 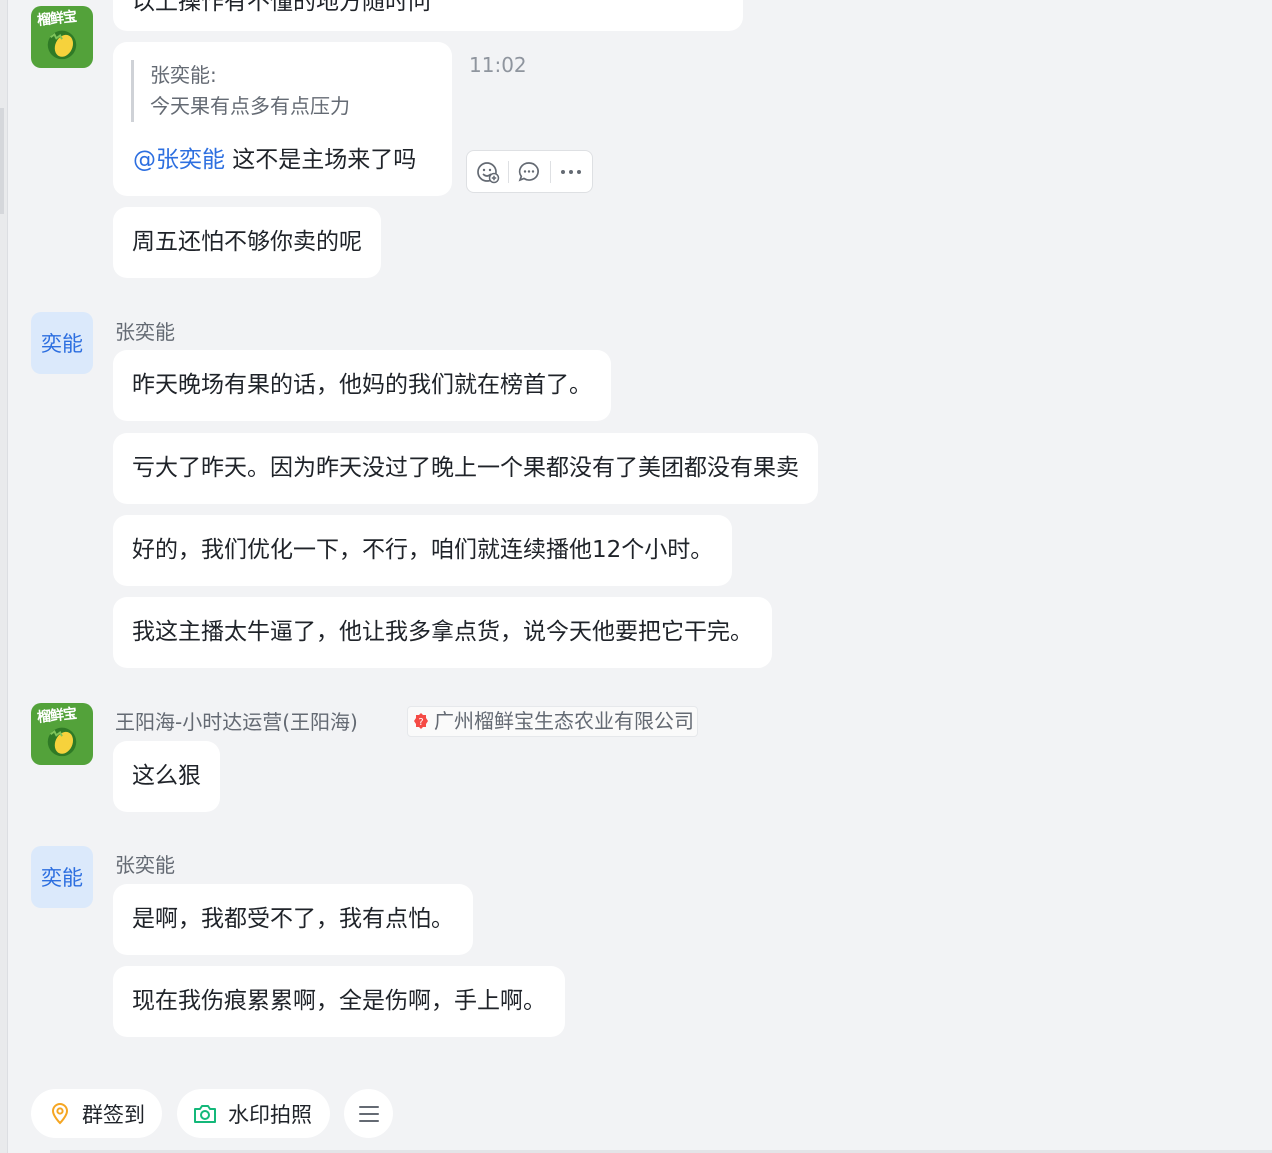 I want to click on menu-icon, so click(x=368, y=1113).